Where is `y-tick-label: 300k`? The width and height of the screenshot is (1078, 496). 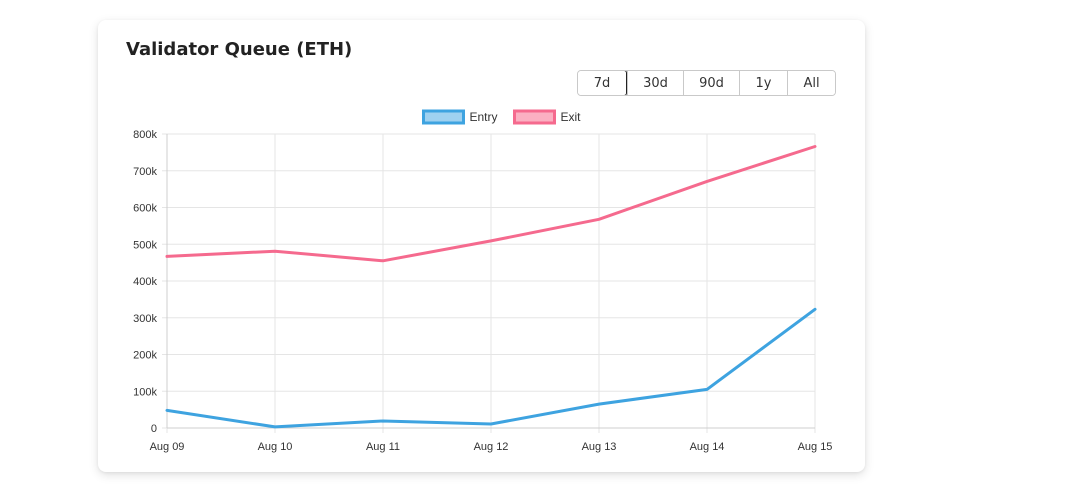
y-tick-label: 300k is located at coordinates (145, 319).